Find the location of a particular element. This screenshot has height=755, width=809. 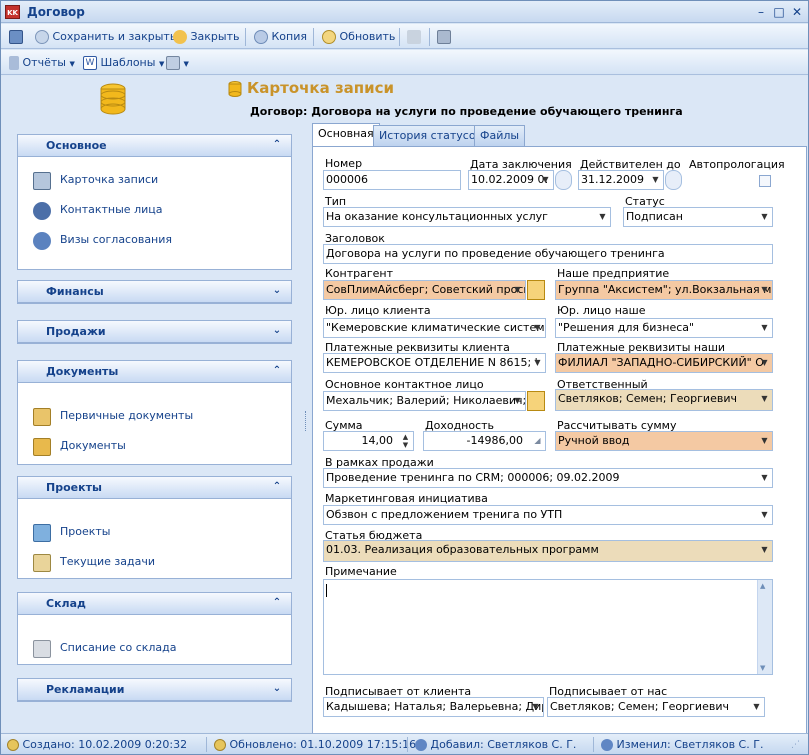

signer-us-select: Светляков; Семен; Георгиевич ▼ is located at coordinates (656, 707).